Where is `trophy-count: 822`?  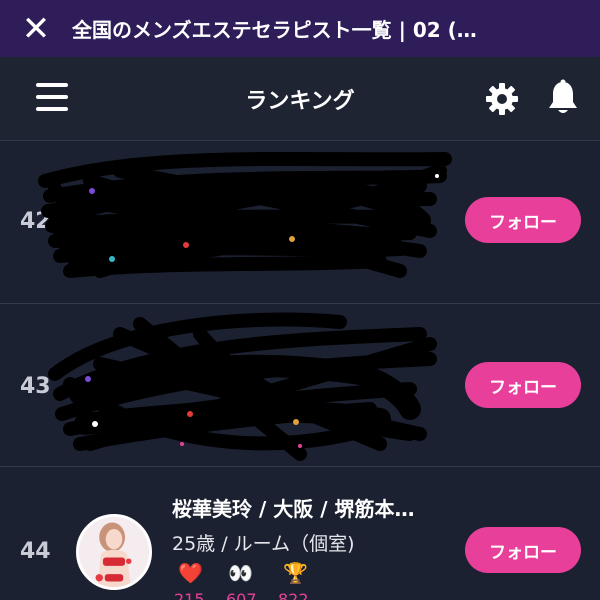 trophy-count: 822 is located at coordinates (293, 595).